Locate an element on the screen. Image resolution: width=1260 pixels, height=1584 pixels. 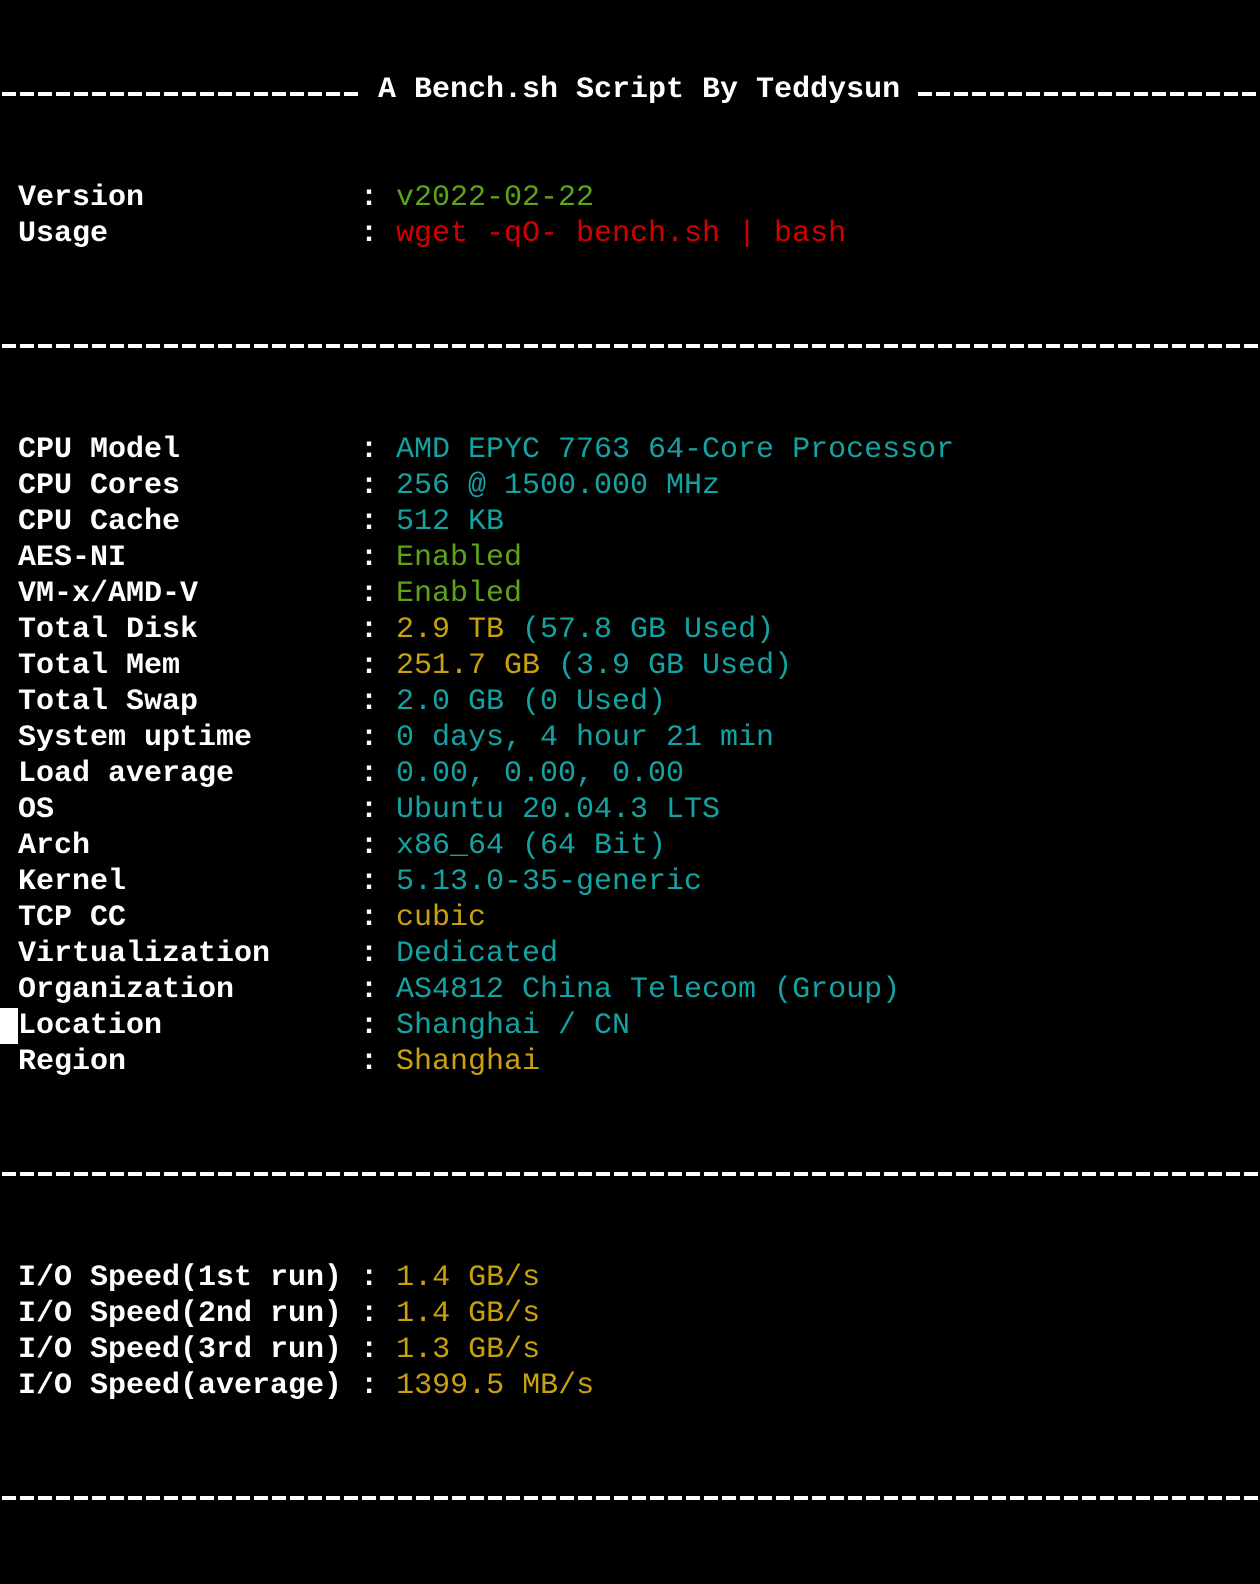
info-row: I/O Speed(average) :1399.5 MB/s is located at coordinates (630, 1386).